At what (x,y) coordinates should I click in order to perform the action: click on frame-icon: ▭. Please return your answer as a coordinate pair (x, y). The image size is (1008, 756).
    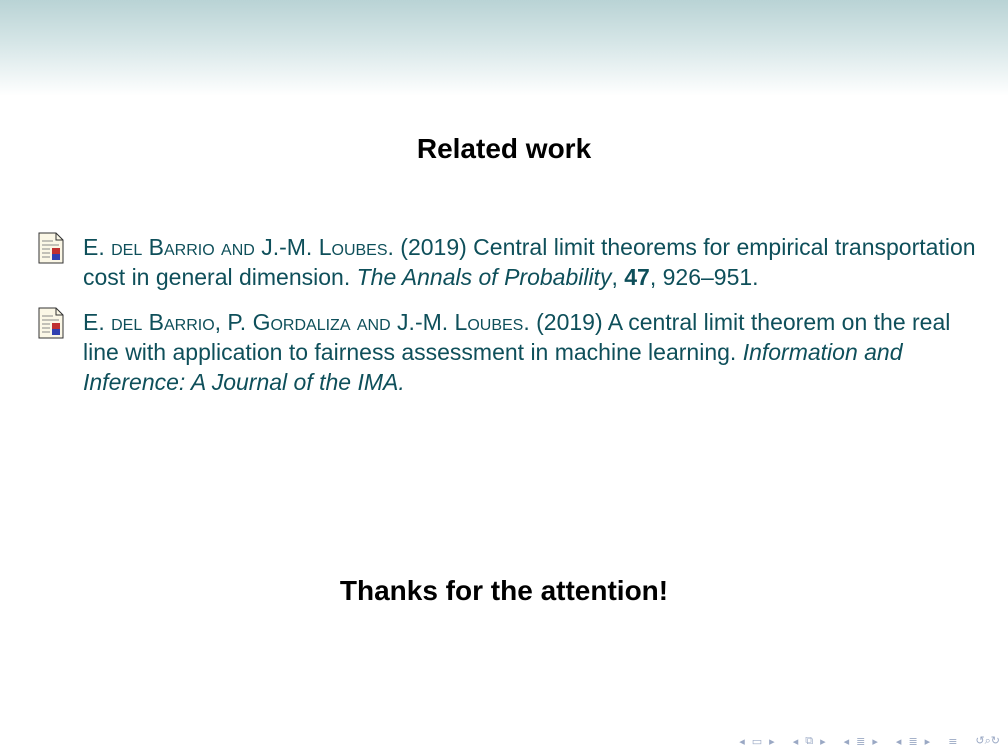
    Looking at the image, I should click on (757, 741).